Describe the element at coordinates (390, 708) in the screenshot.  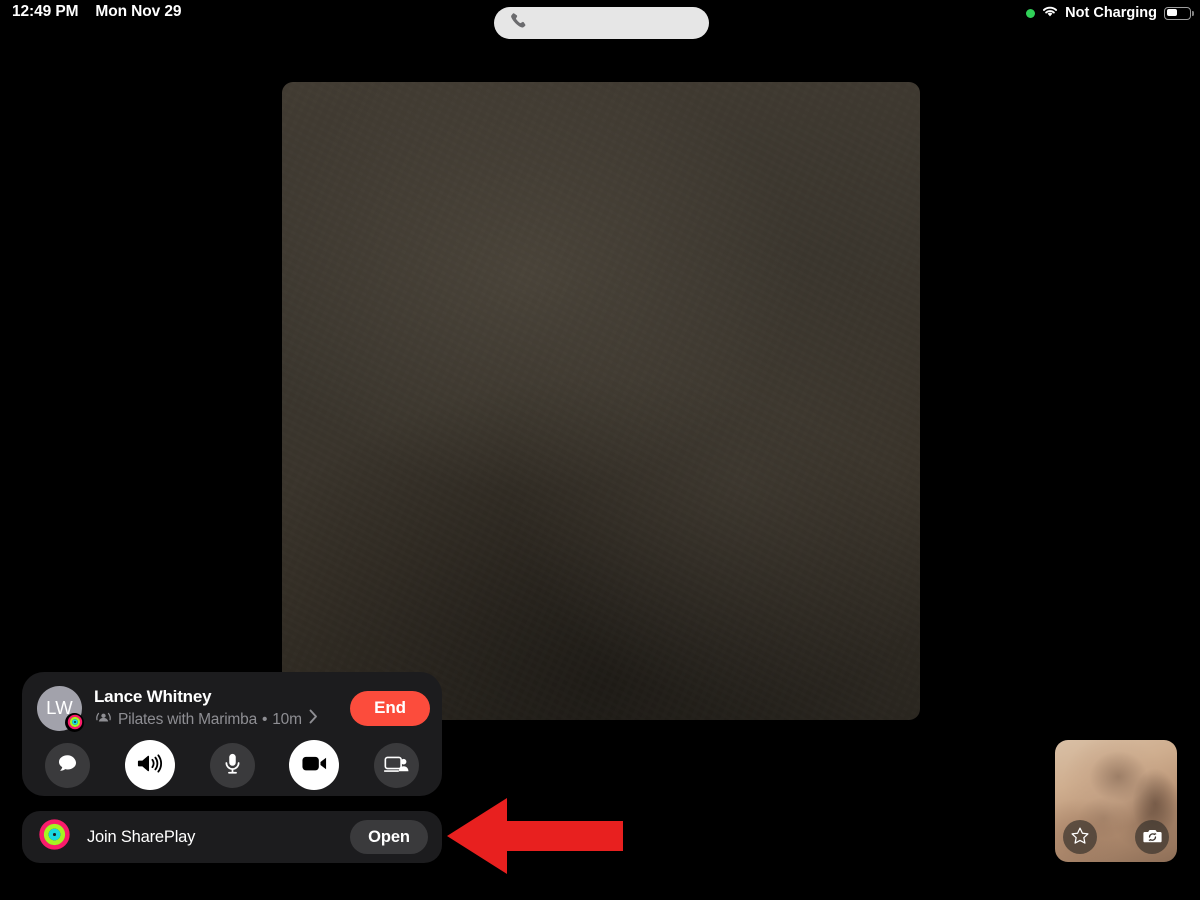
I see `end-call-button: End` at that location.